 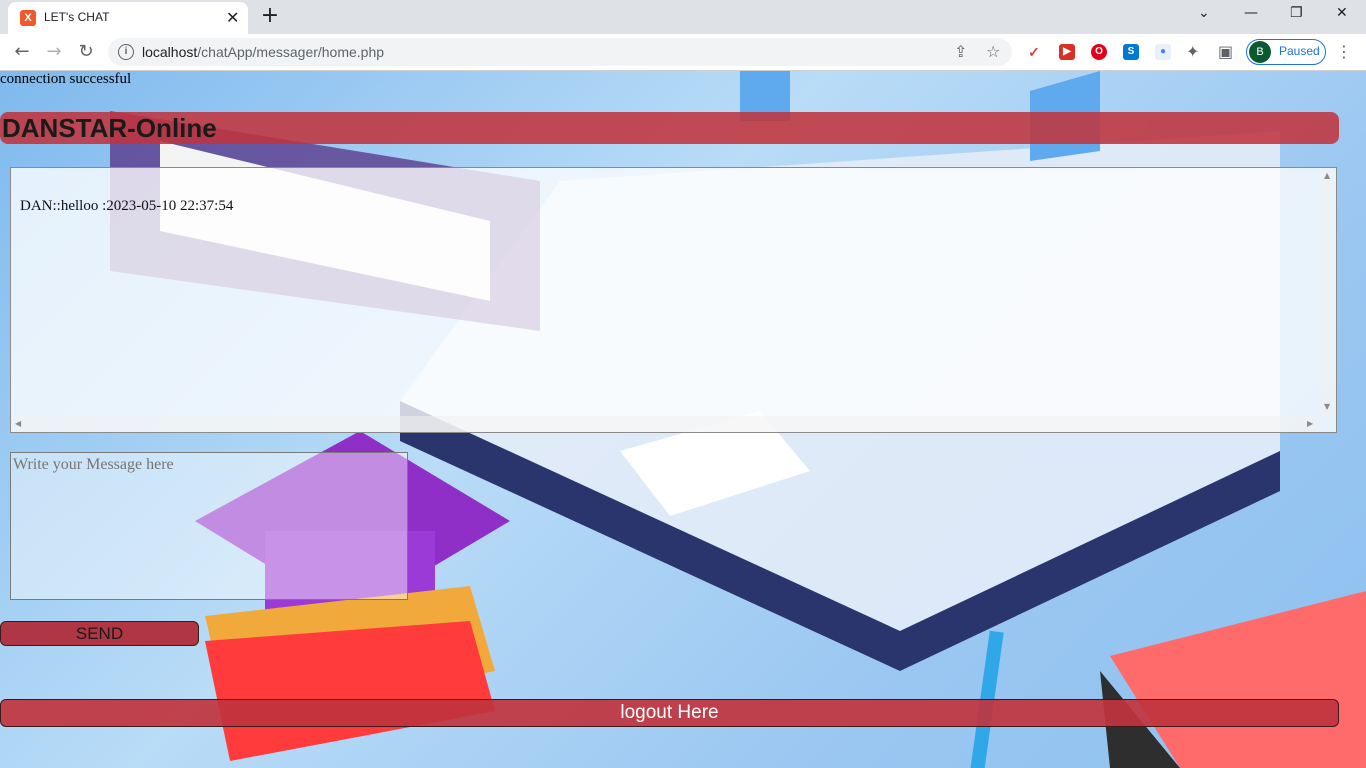 What do you see at coordinates (270, 15) in the screenshot?
I see `new-tab-button: +` at bounding box center [270, 15].